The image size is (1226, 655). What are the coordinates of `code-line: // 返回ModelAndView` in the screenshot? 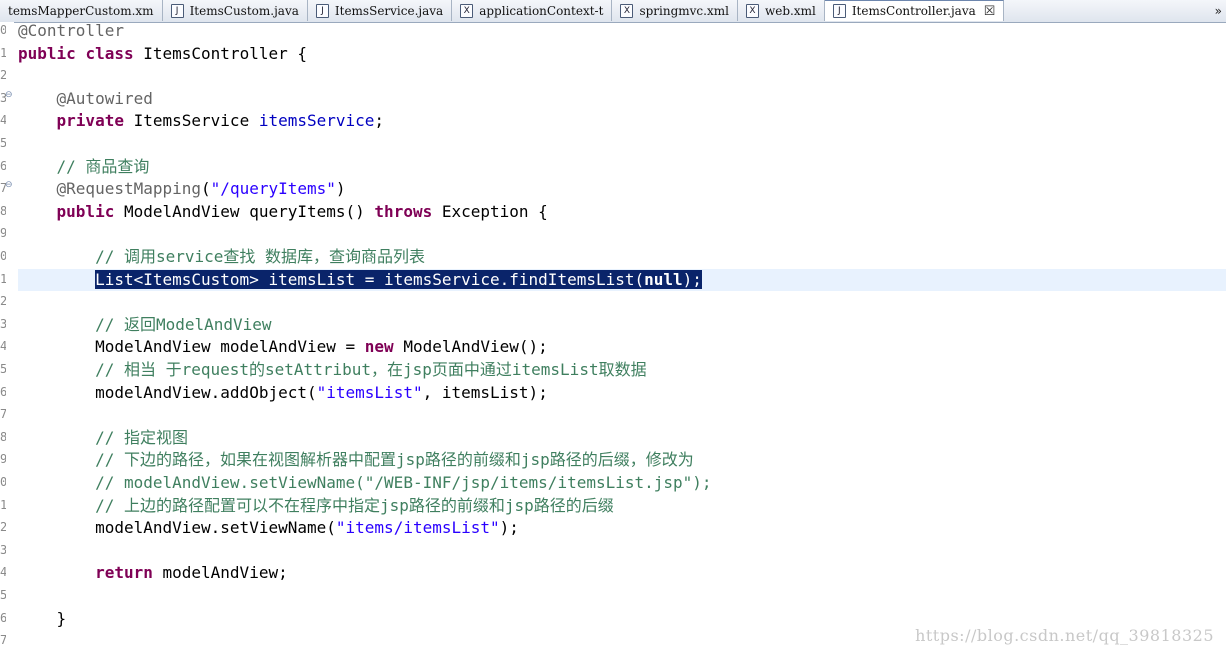 It's located at (183, 324).